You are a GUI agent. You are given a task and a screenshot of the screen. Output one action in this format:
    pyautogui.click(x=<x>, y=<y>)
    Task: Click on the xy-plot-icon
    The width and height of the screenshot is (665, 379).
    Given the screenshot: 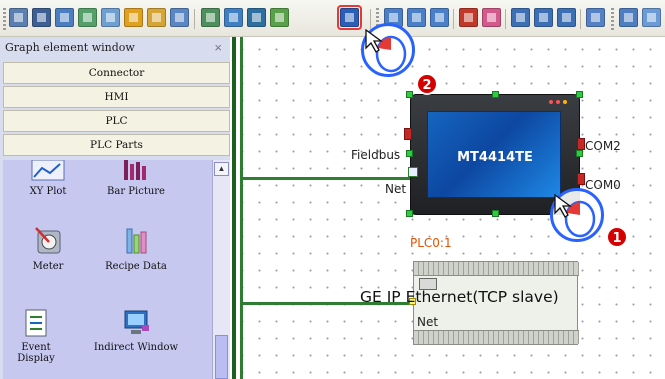 What is the action you would take?
    pyautogui.click(x=48, y=170)
    